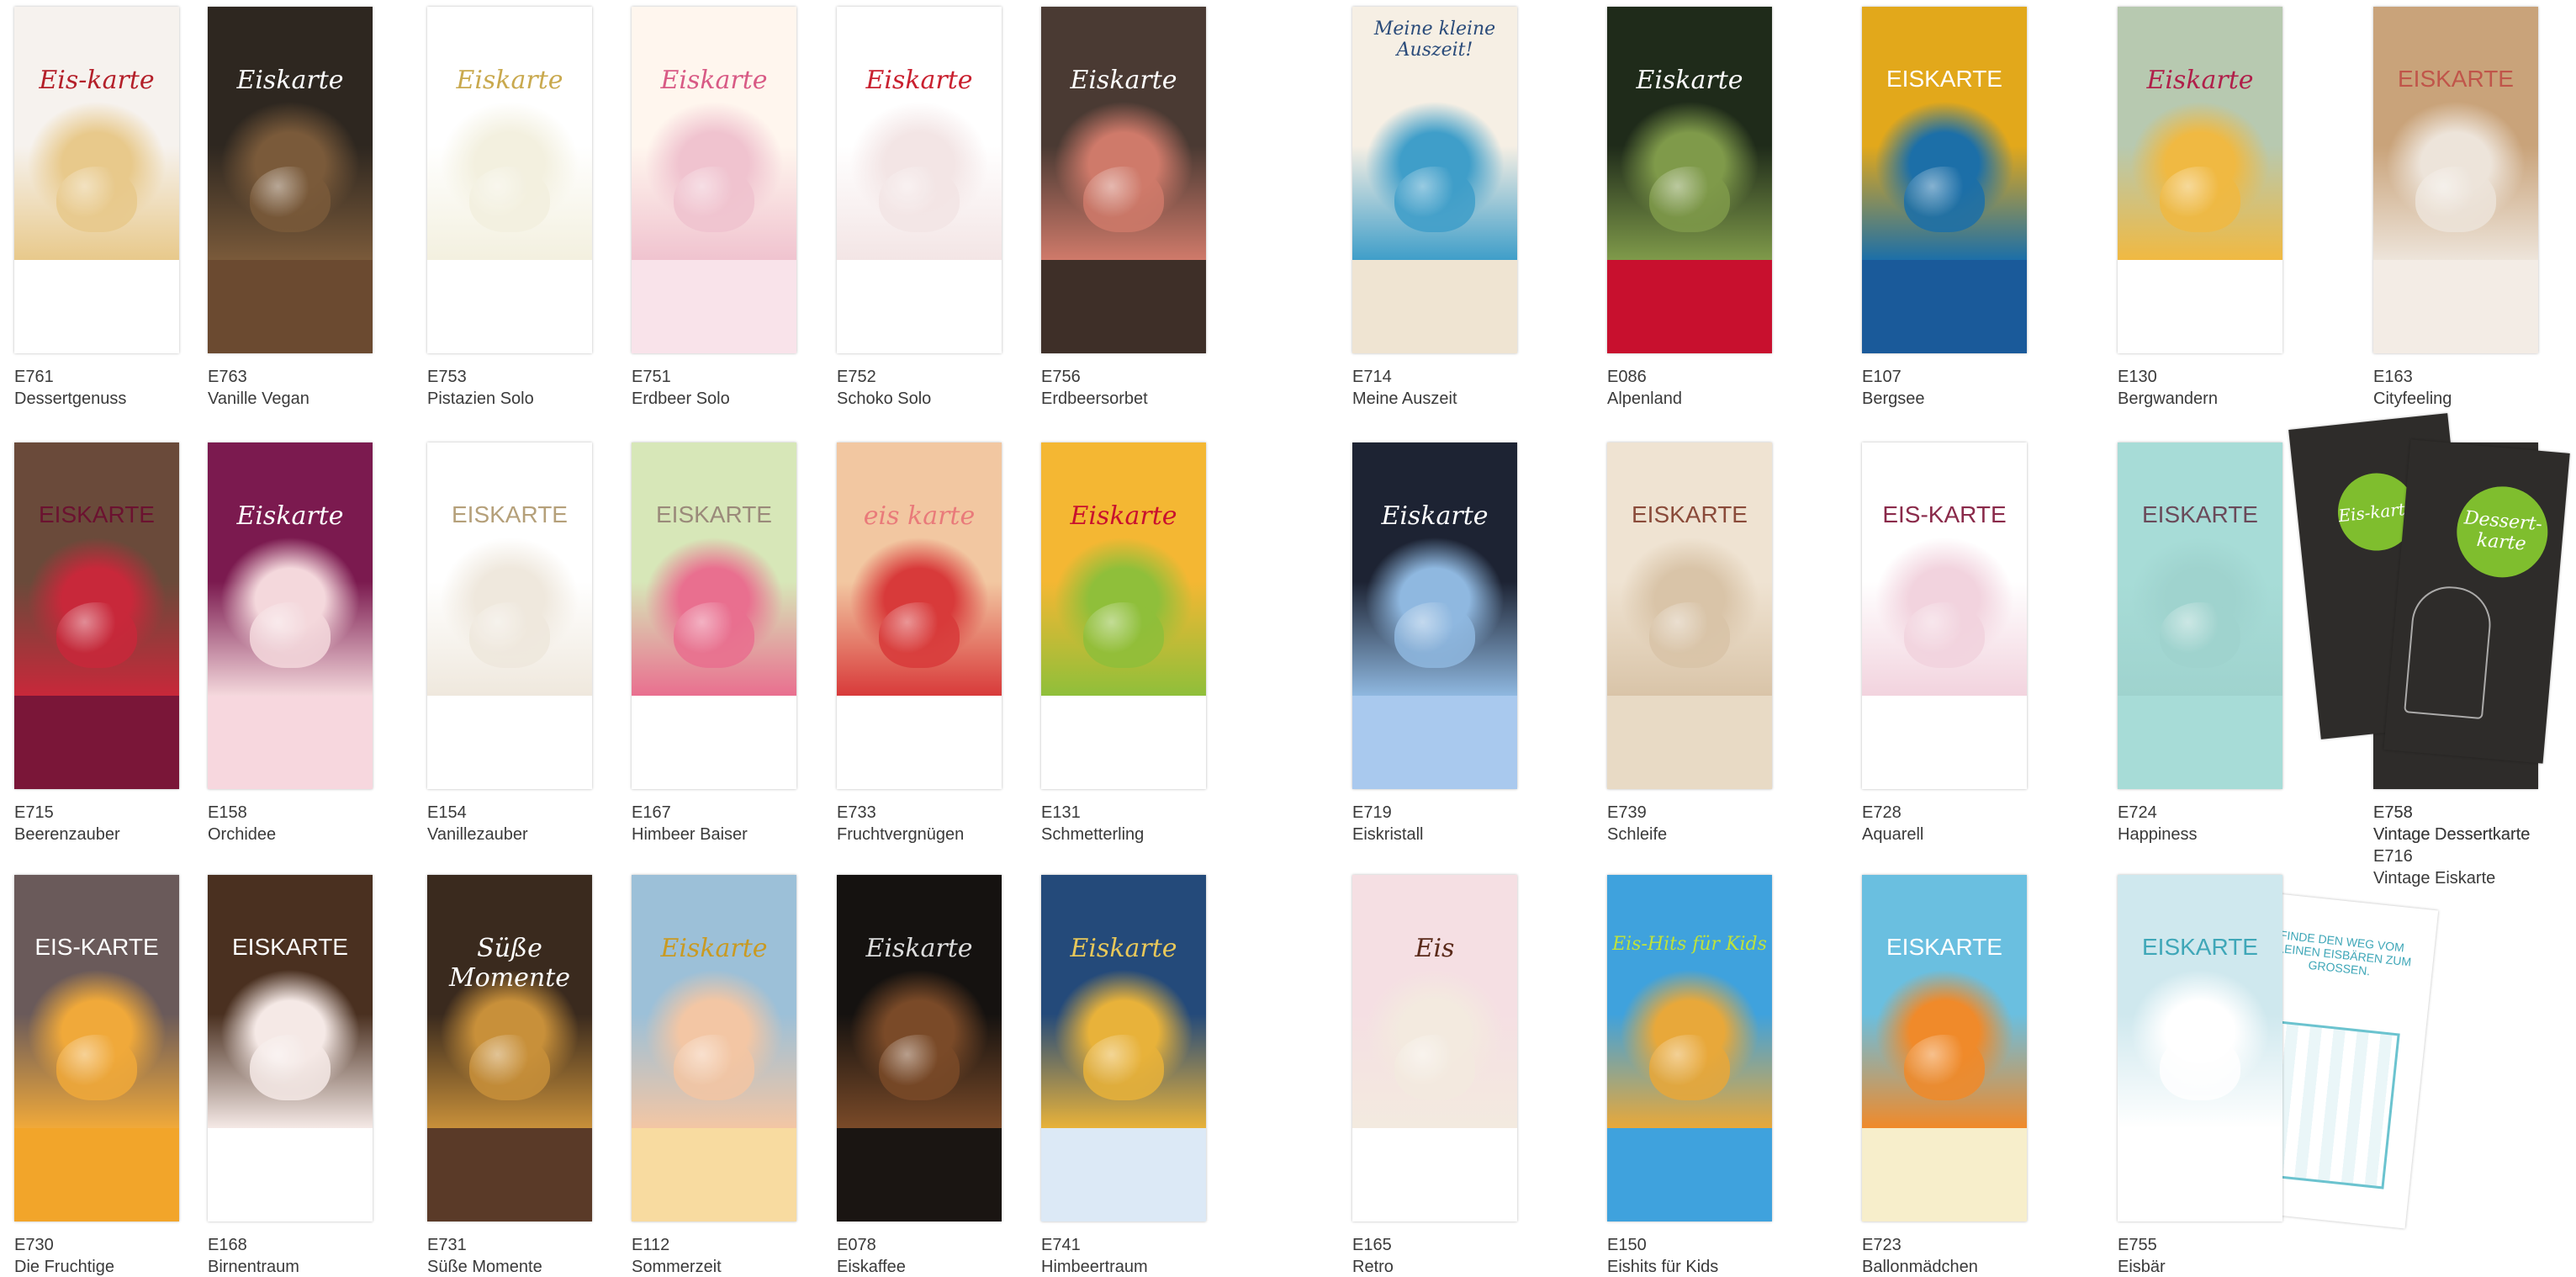  I want to click on menu-card-e724: EISKARTE, so click(2200, 615).